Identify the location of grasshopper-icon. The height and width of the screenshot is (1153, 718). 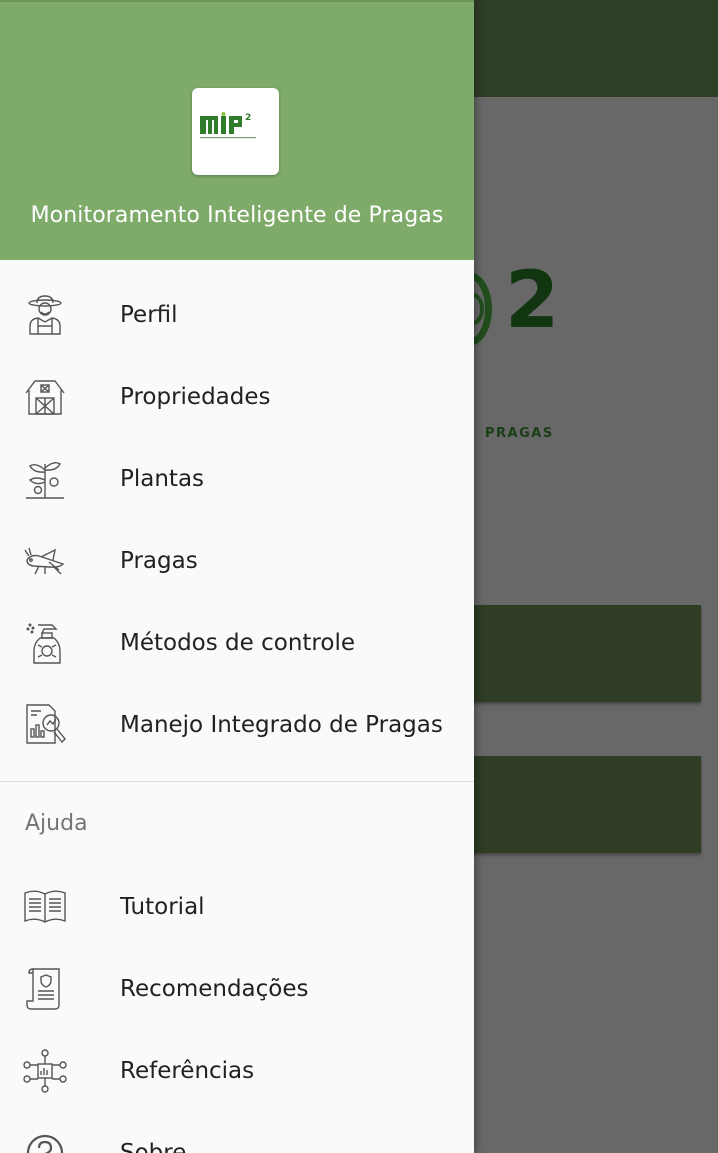
(45, 561).